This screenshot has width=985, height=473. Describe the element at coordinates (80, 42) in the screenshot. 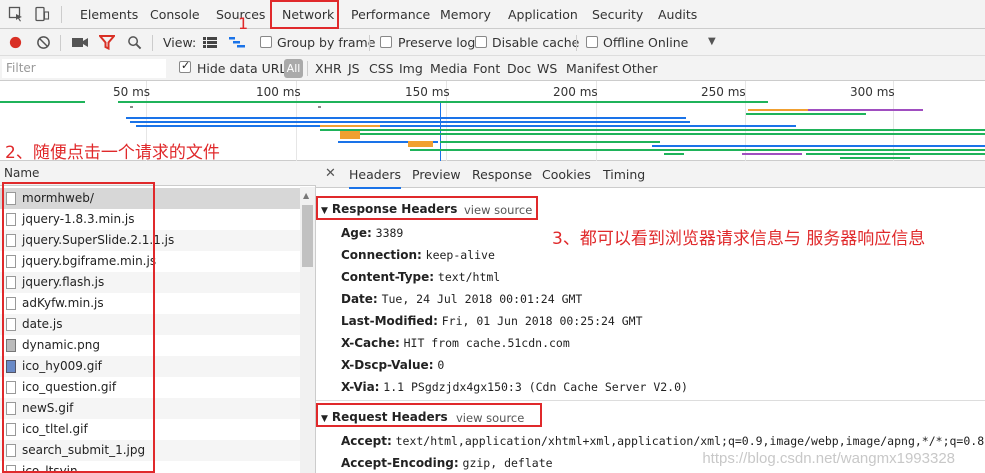

I see `camera-icon` at that location.